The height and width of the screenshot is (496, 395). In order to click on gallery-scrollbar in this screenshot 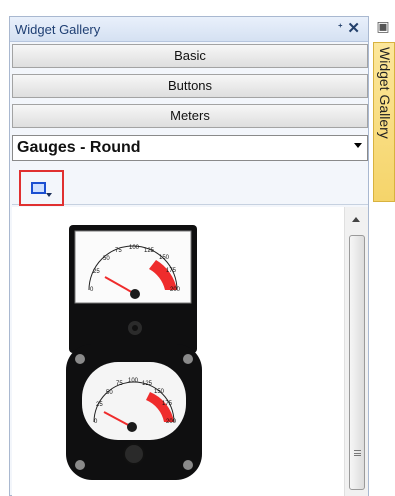, I will do `click(356, 351)`.